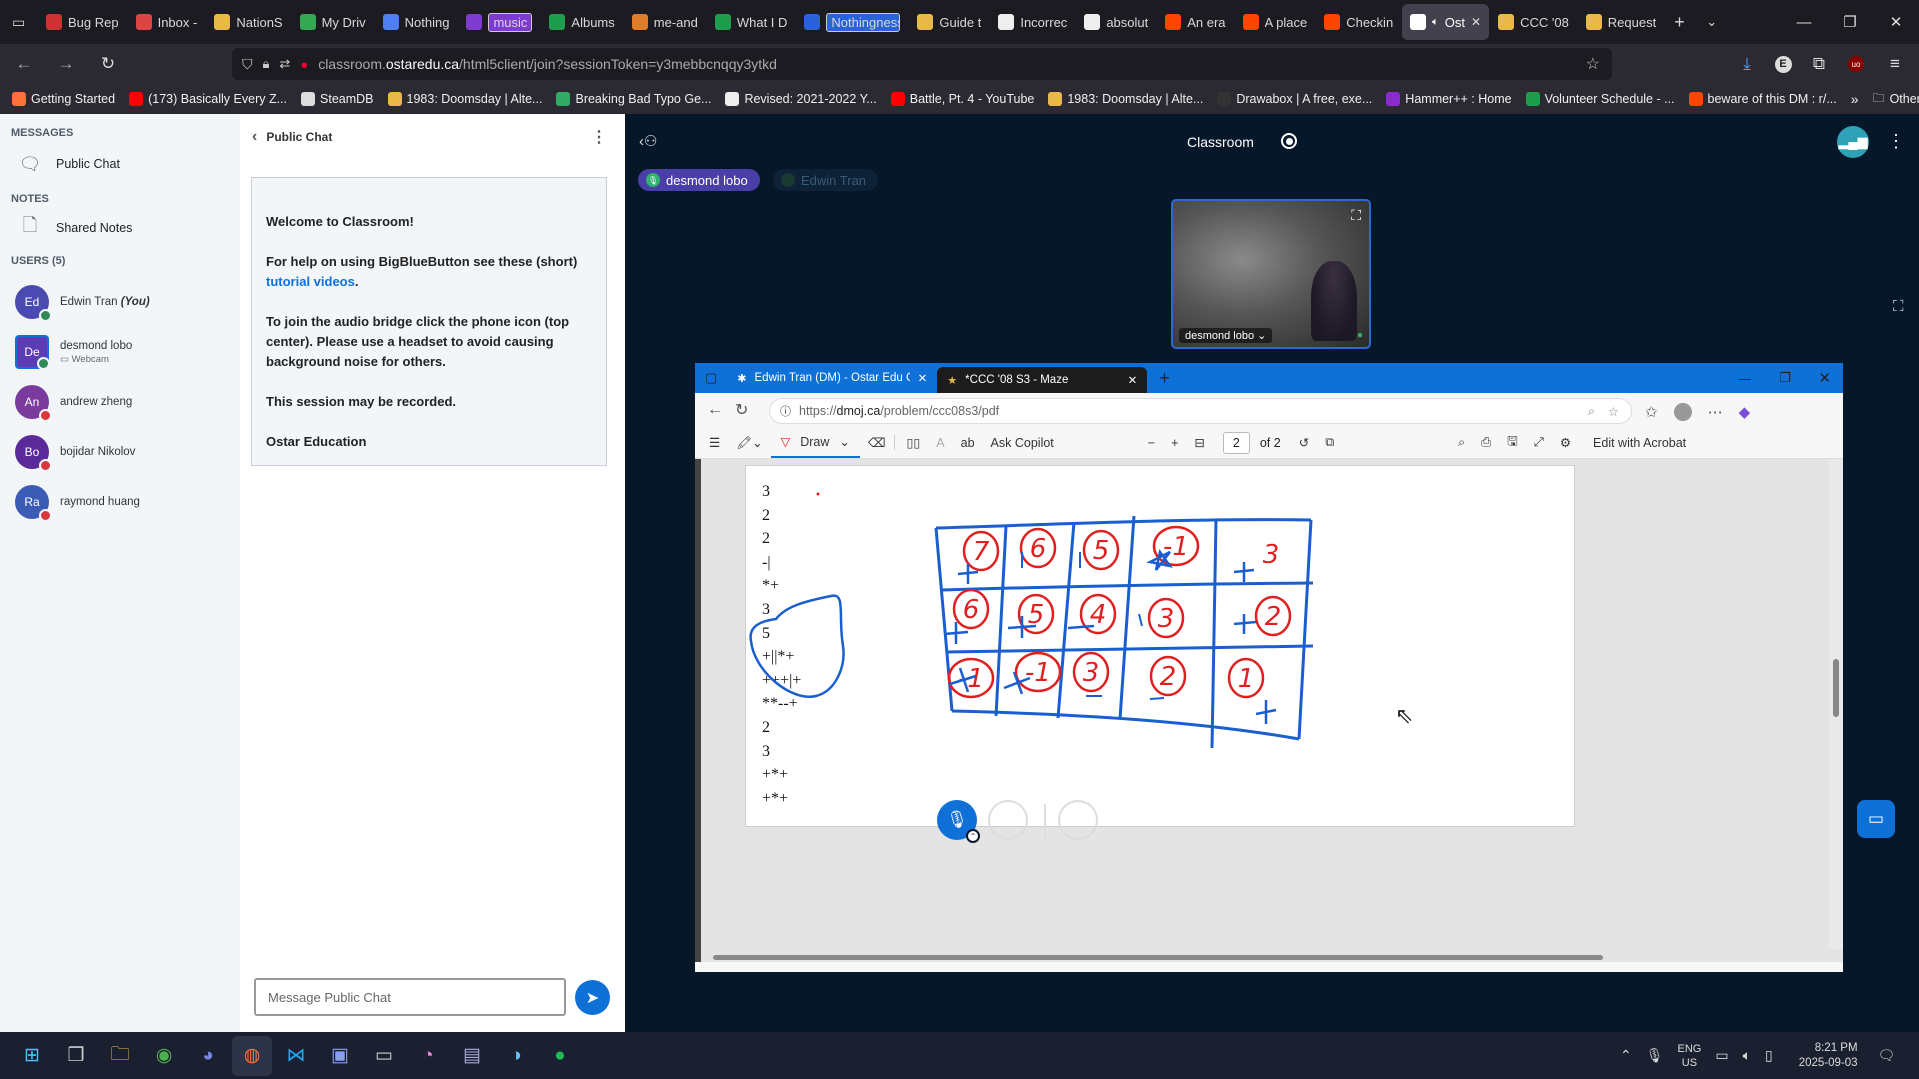  Describe the element at coordinates (599, 137) in the screenshot. I see `kebab-menu-icon: ⋮` at that location.